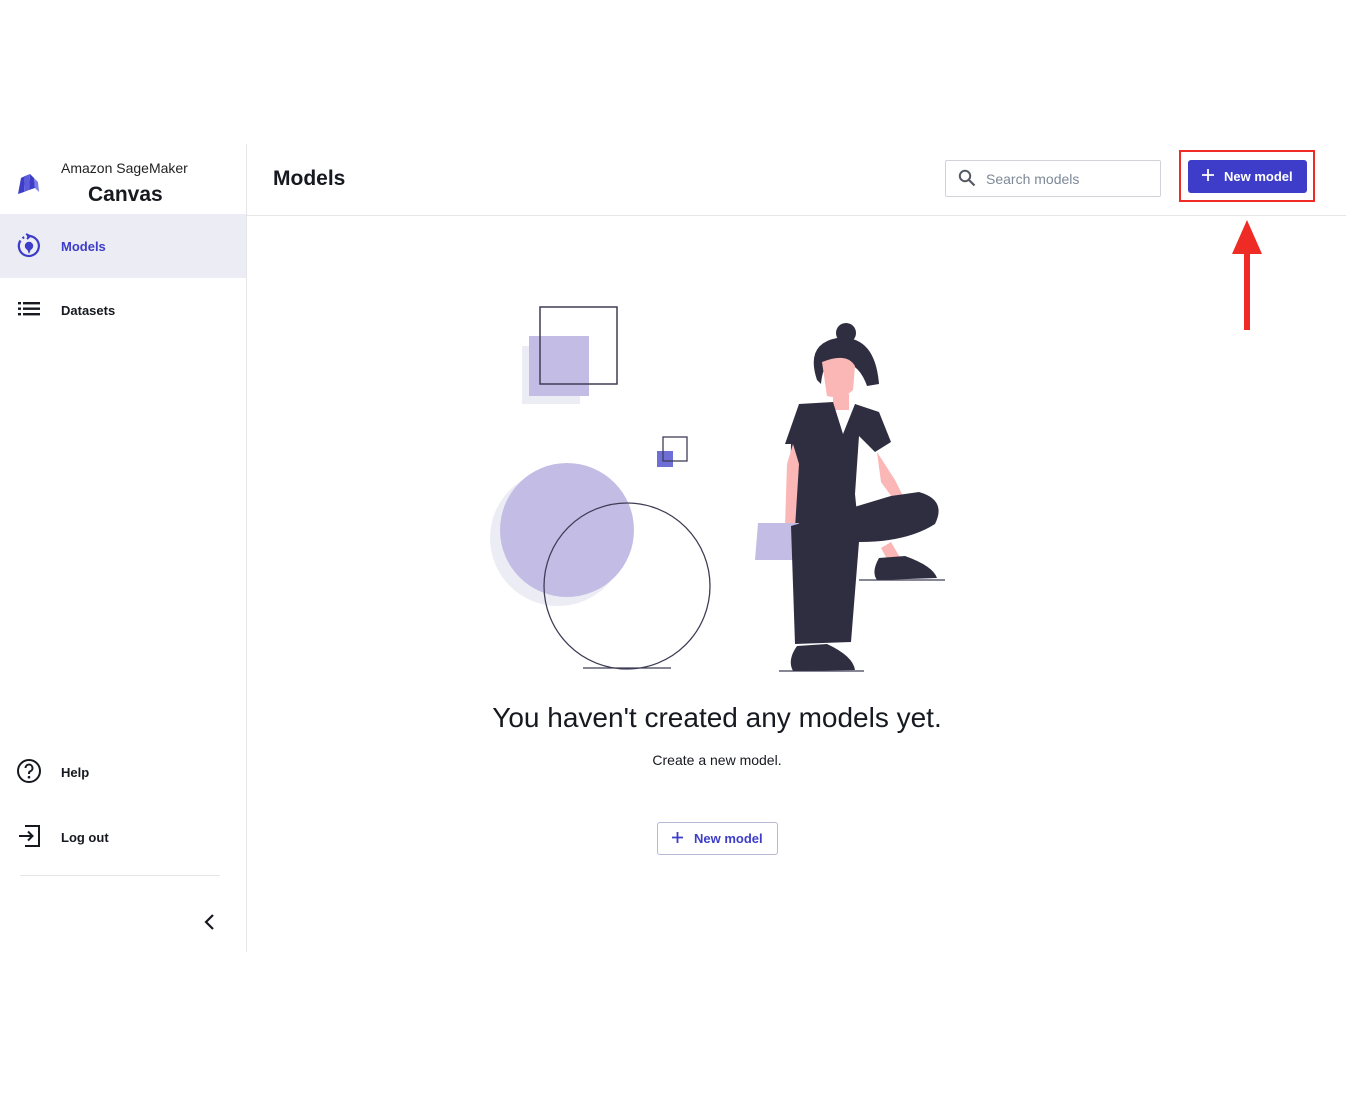 The width and height of the screenshot is (1346, 1096). I want to click on new-model-secondary-button-label: New model, so click(728, 838).